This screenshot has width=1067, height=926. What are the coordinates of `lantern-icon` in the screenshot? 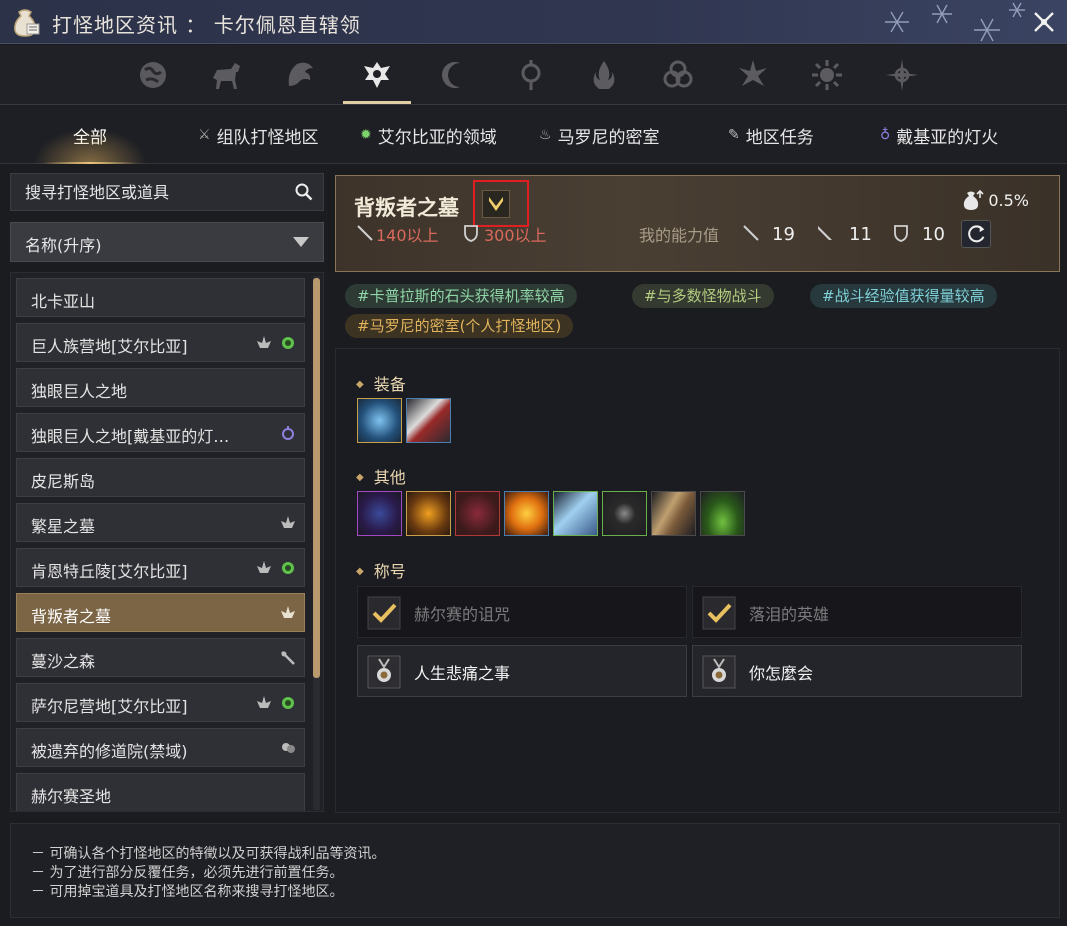 It's located at (288, 433).